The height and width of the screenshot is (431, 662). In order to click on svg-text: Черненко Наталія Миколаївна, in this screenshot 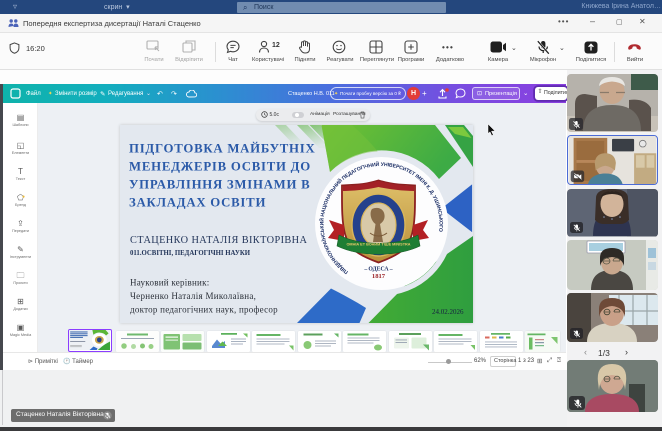, I will do `click(193, 296)`.